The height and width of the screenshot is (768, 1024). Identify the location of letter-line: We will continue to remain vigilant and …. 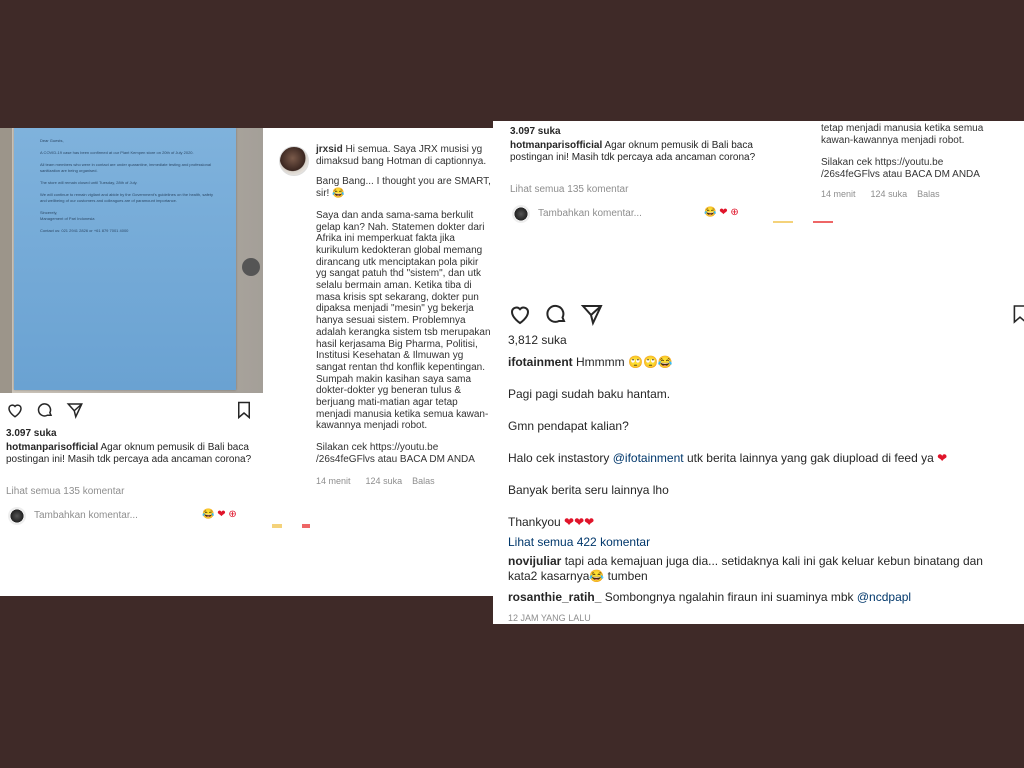
(127, 197).